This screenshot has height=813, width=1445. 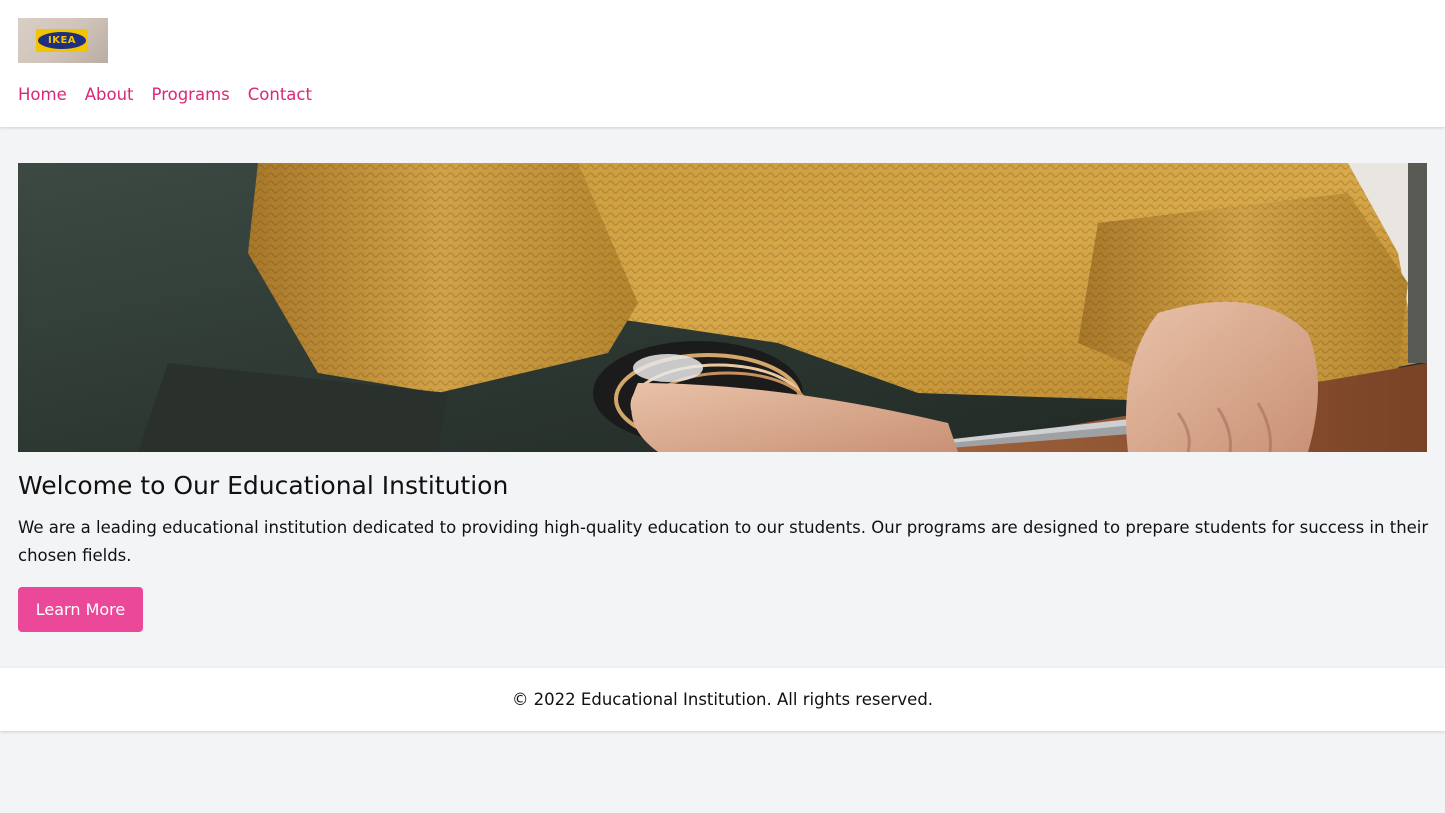 What do you see at coordinates (42, 95) in the screenshot?
I see `nav-link-home: Home` at bounding box center [42, 95].